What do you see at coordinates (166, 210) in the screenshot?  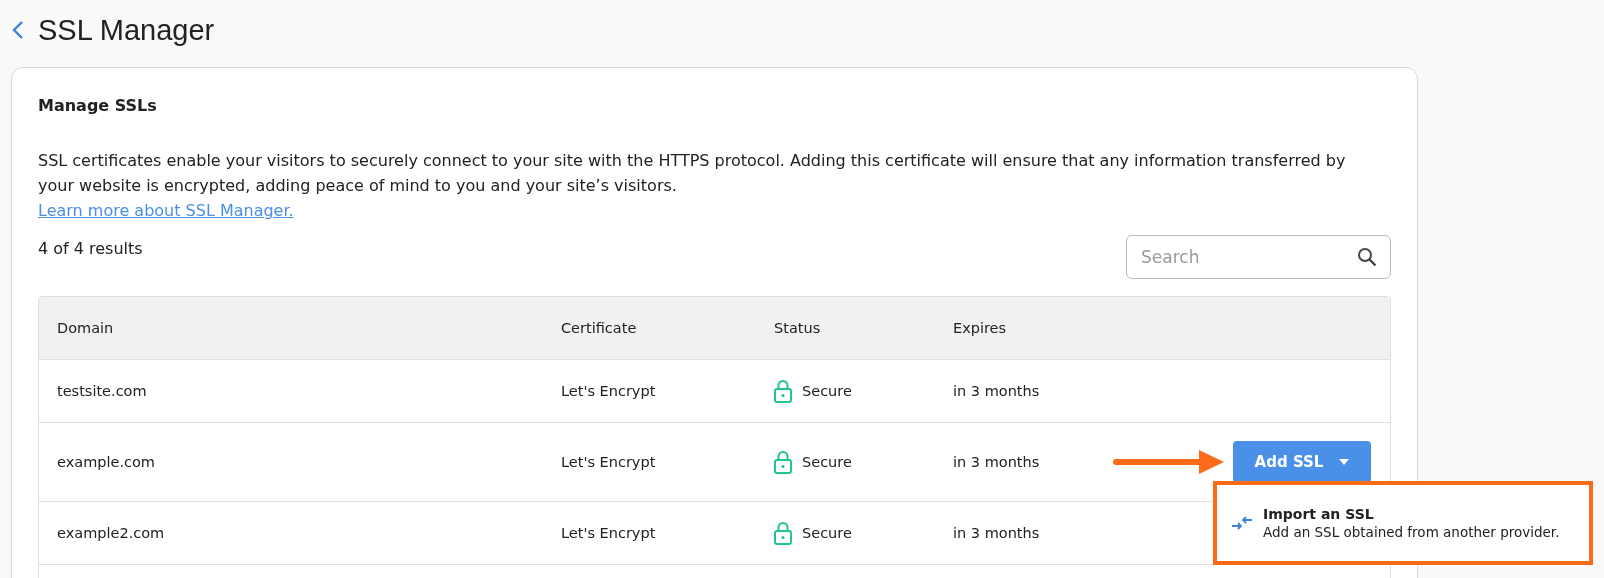 I see `learn-more-link: Learn more about SSL Manager.` at bounding box center [166, 210].